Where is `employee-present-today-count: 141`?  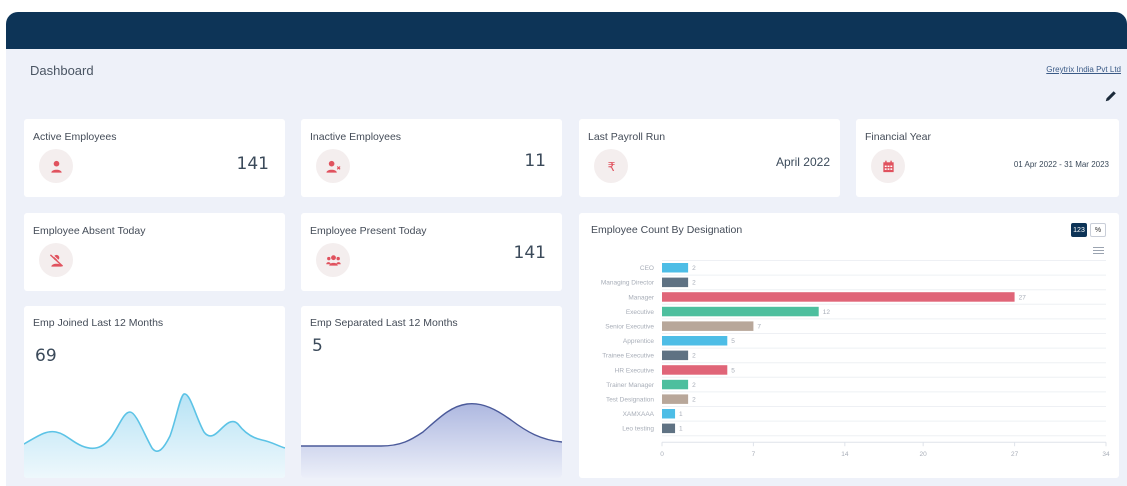 employee-present-today-count: 141 is located at coordinates (529, 253).